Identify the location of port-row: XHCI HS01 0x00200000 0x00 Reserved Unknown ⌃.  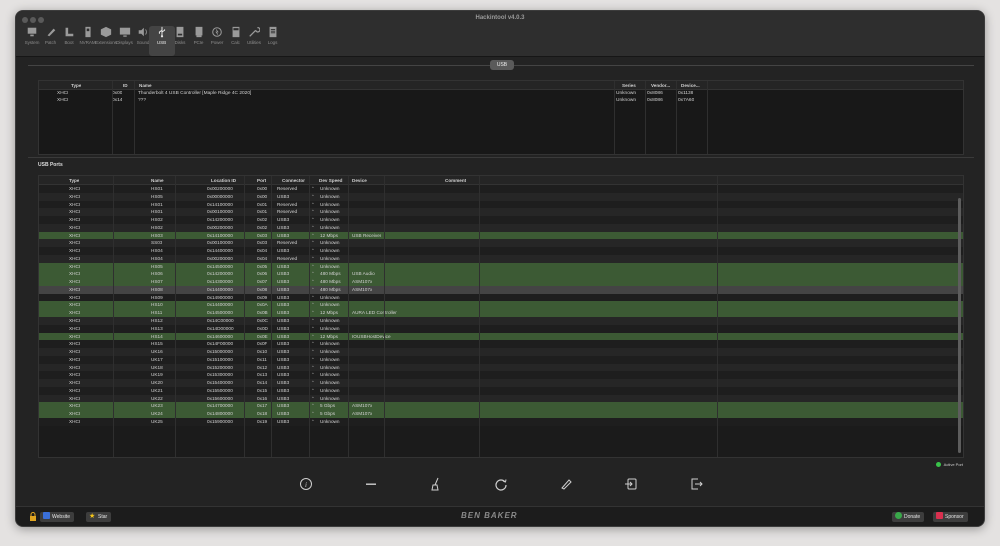
(501, 189).